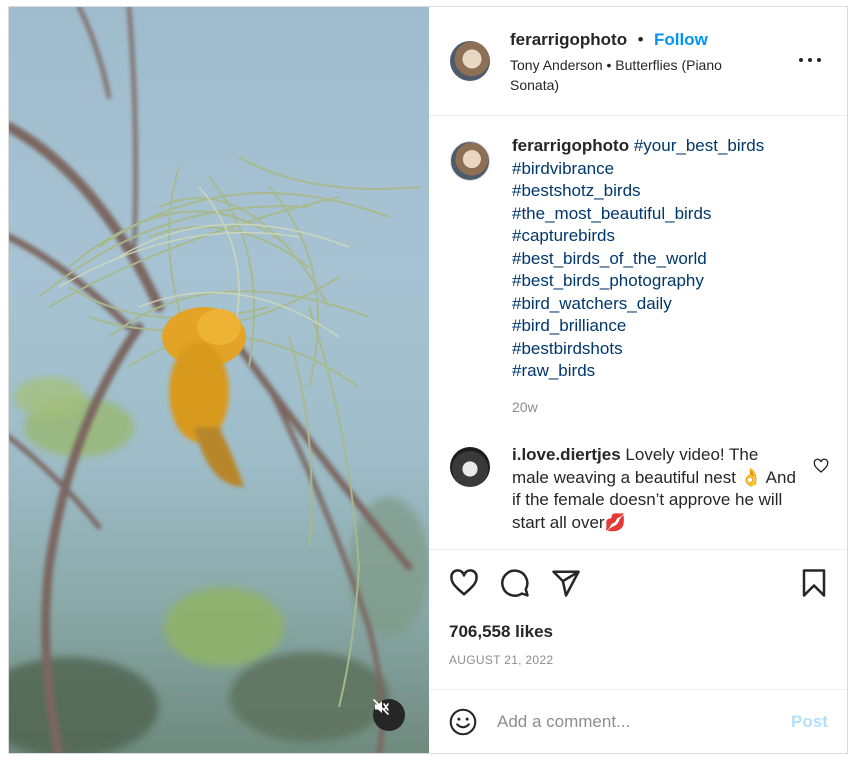 This screenshot has height=757, width=855. Describe the element at coordinates (632, 722) in the screenshot. I see `comment-input` at that location.